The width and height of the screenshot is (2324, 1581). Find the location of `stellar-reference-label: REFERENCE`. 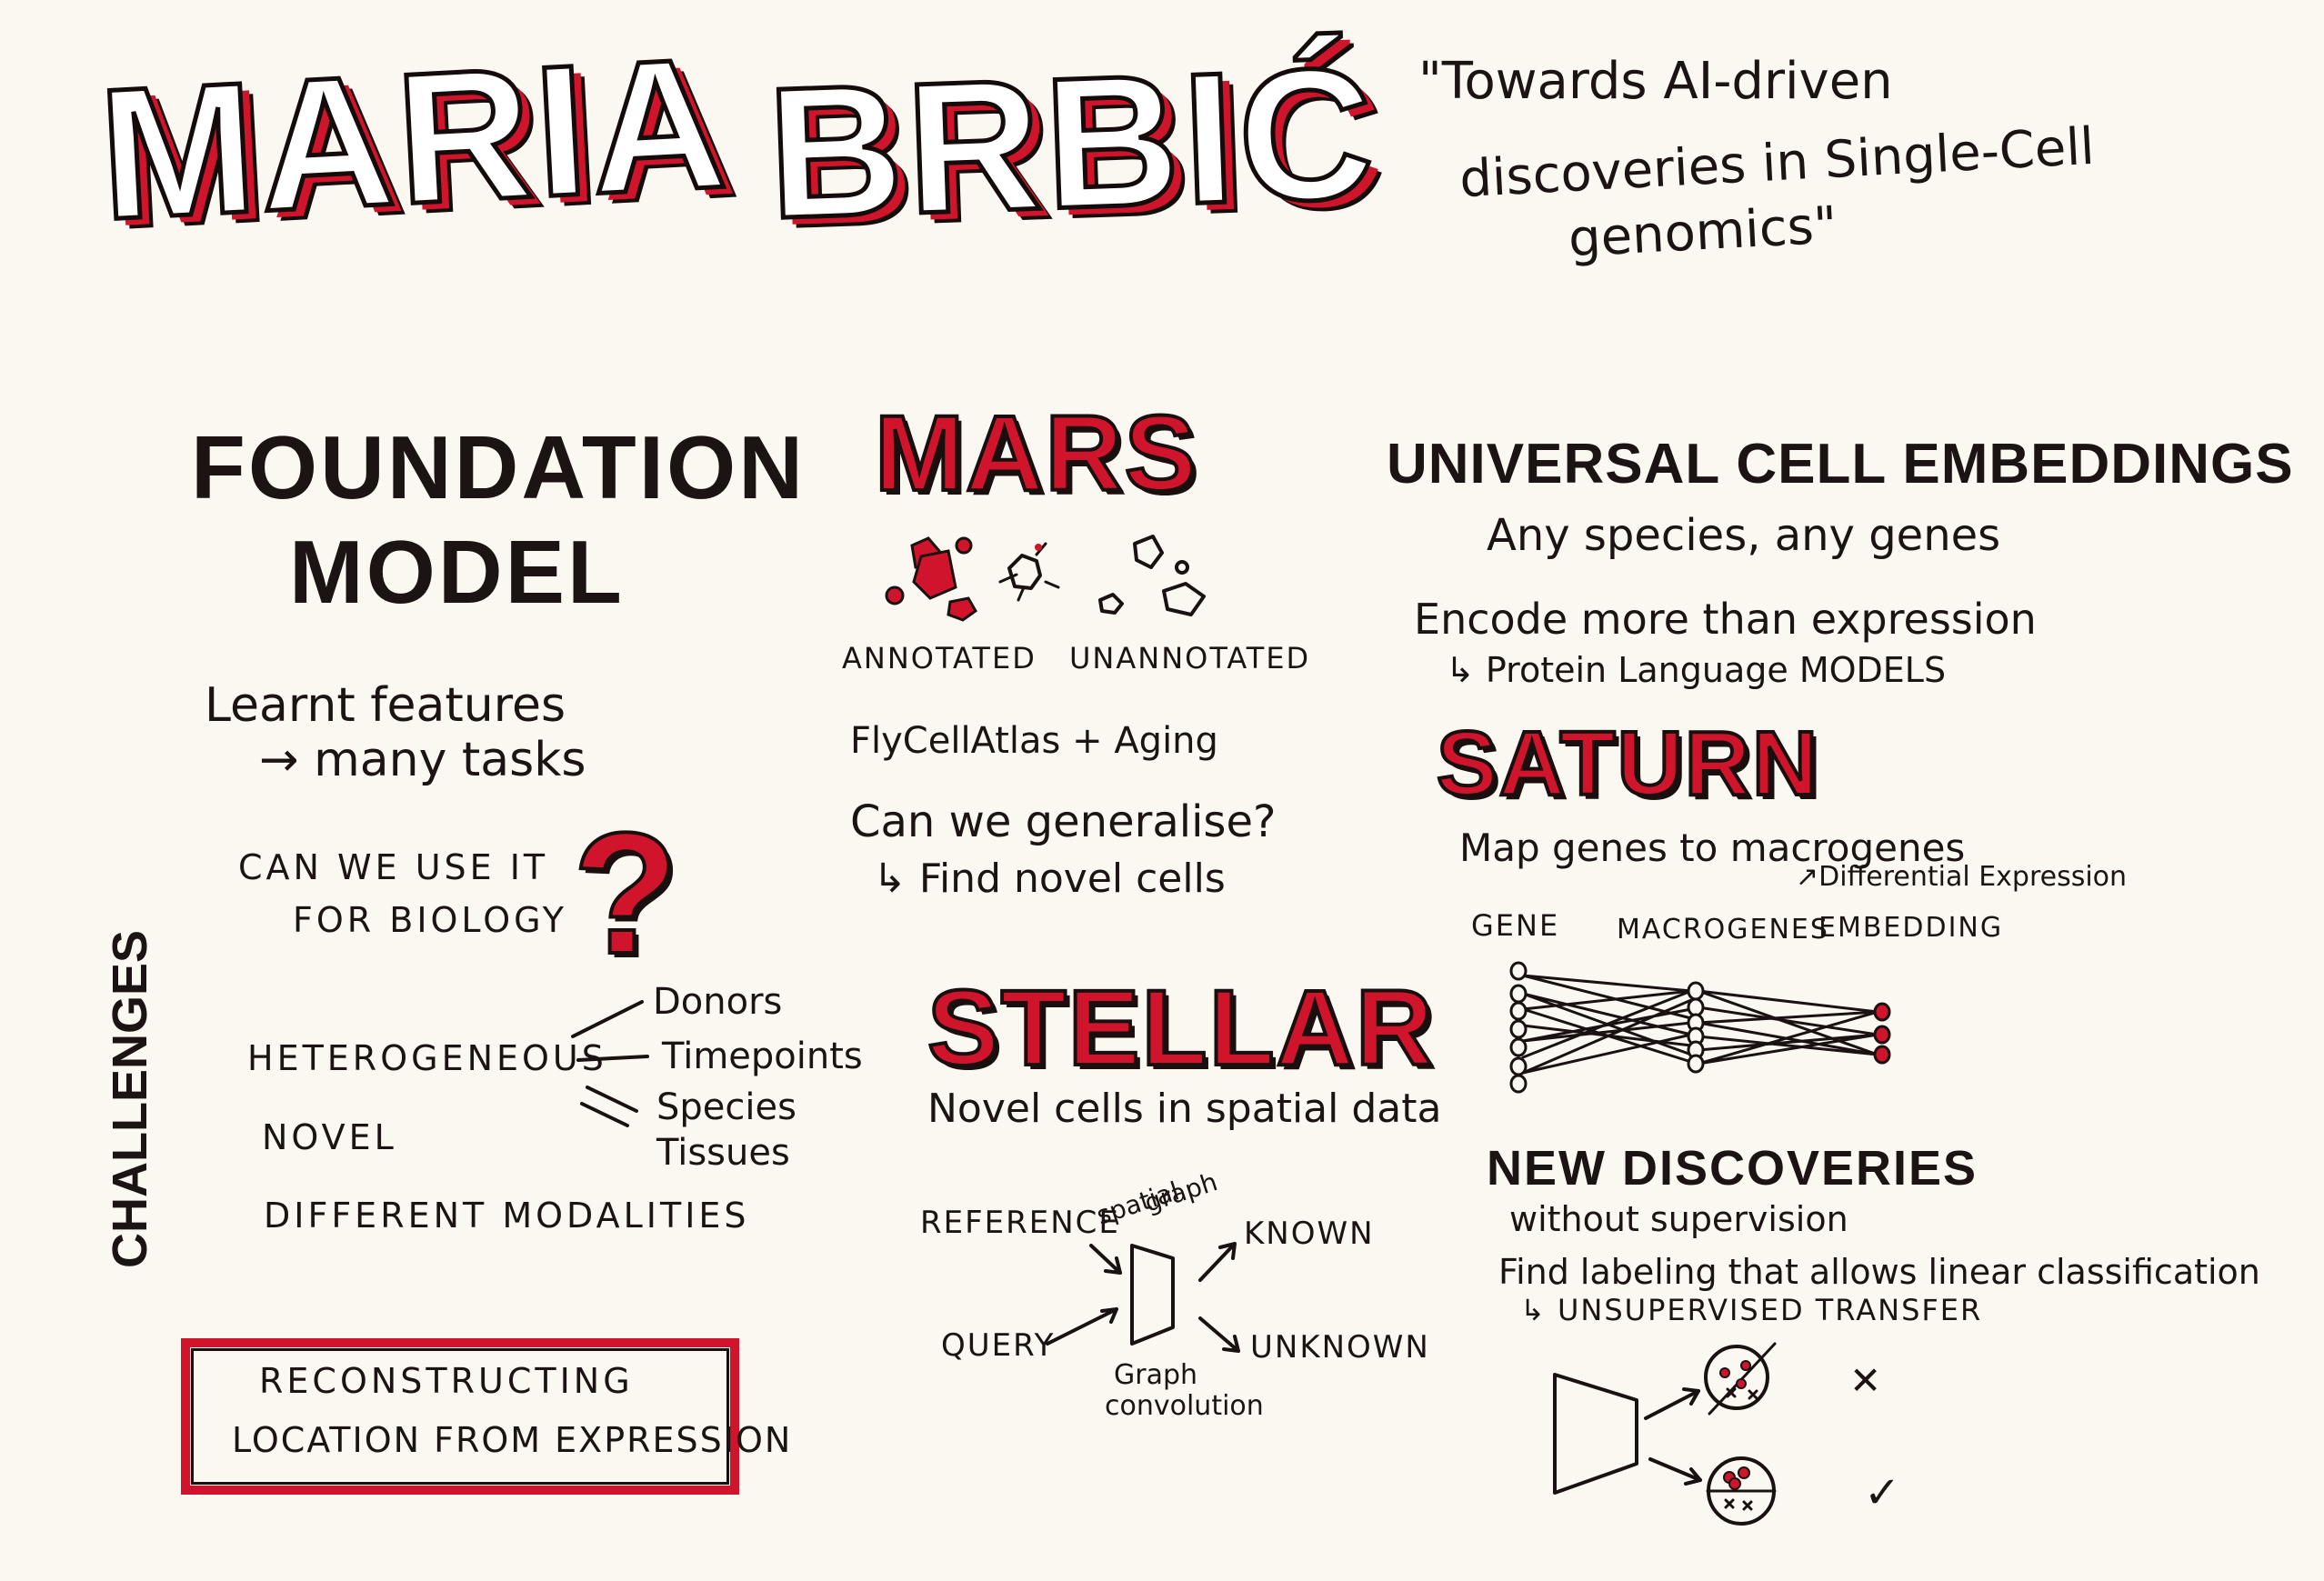

stellar-reference-label: REFERENCE is located at coordinates (1020, 1223).